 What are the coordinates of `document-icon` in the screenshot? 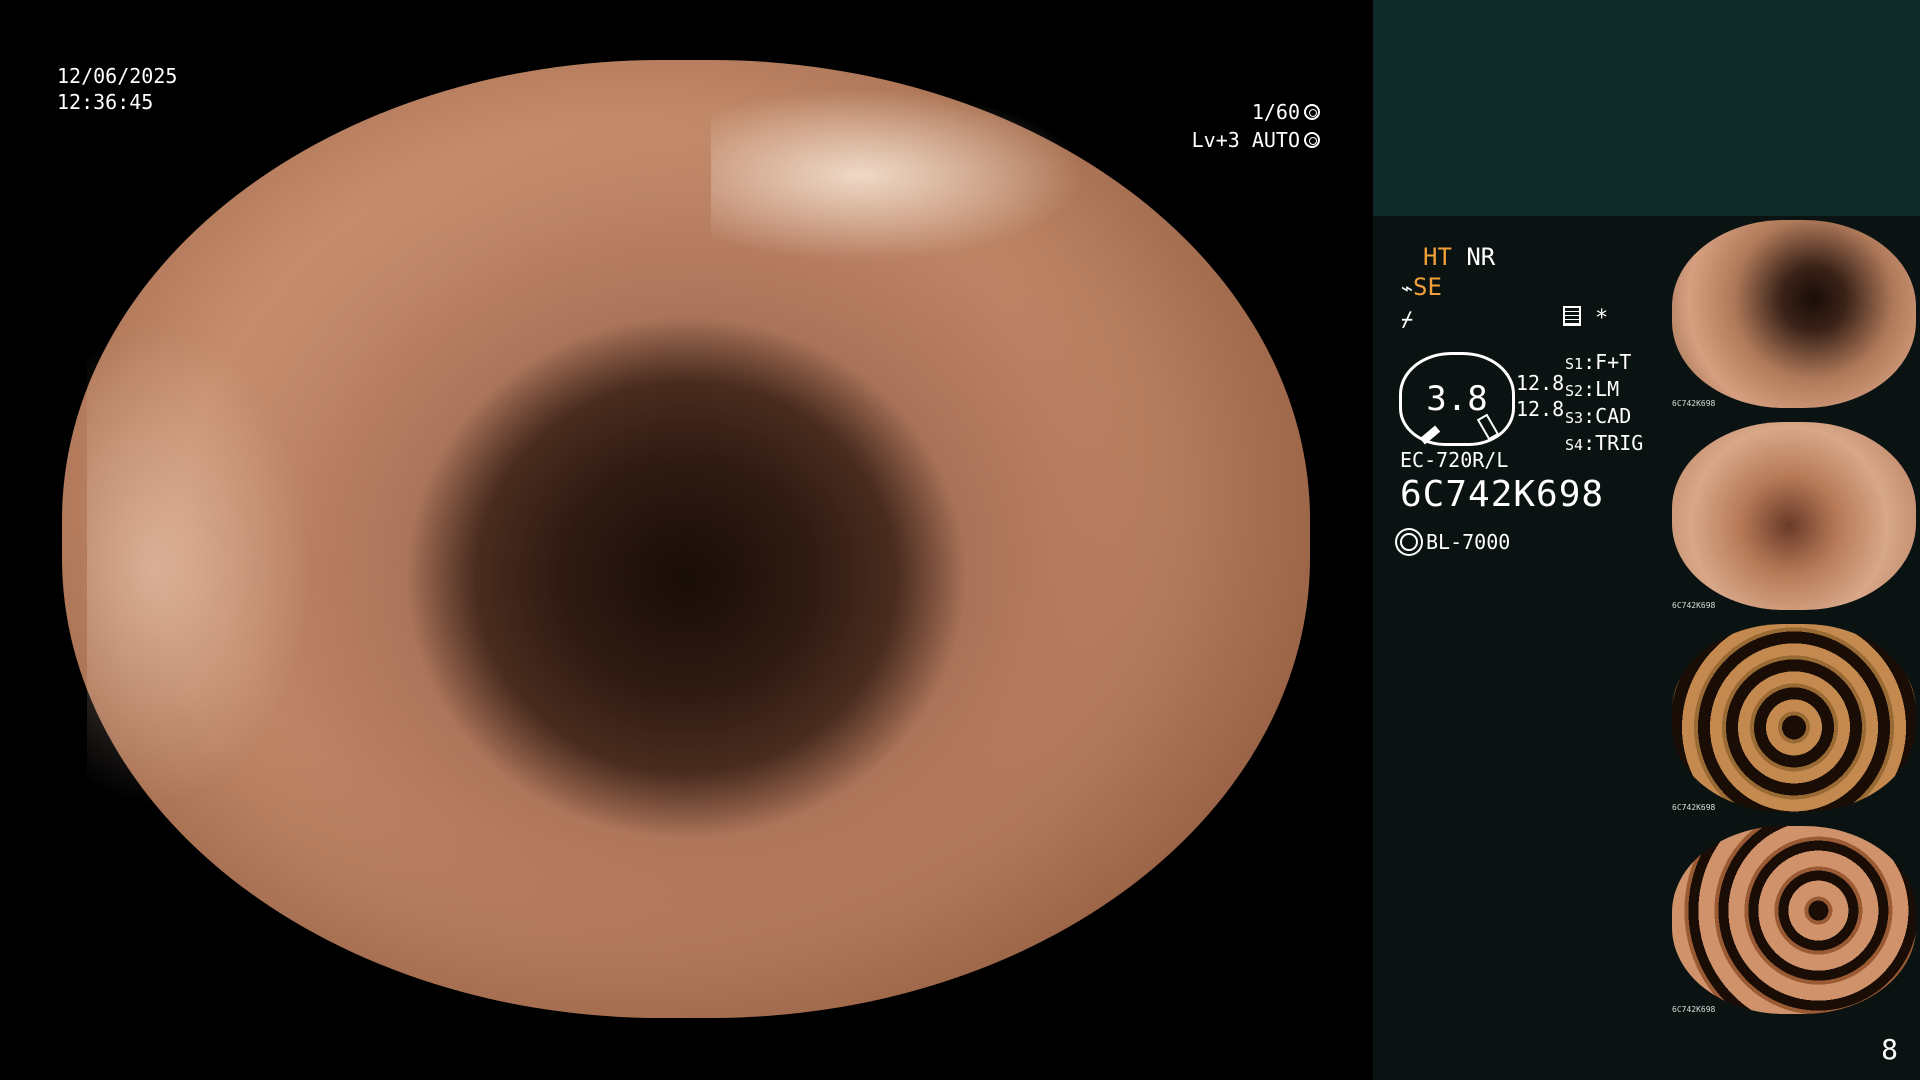 It's located at (1572, 316).